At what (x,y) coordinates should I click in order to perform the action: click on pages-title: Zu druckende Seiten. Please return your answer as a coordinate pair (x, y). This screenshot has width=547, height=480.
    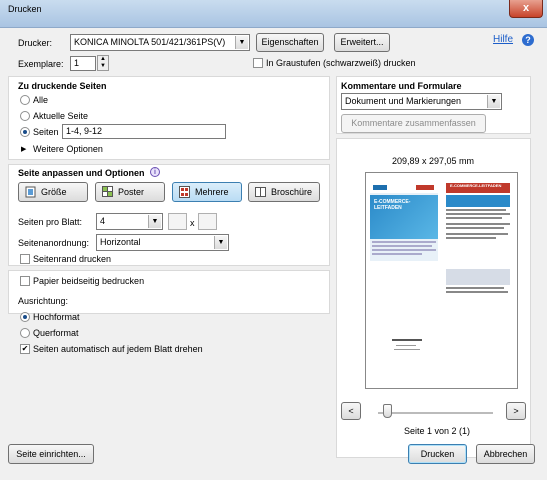
    Looking at the image, I should click on (62, 86).